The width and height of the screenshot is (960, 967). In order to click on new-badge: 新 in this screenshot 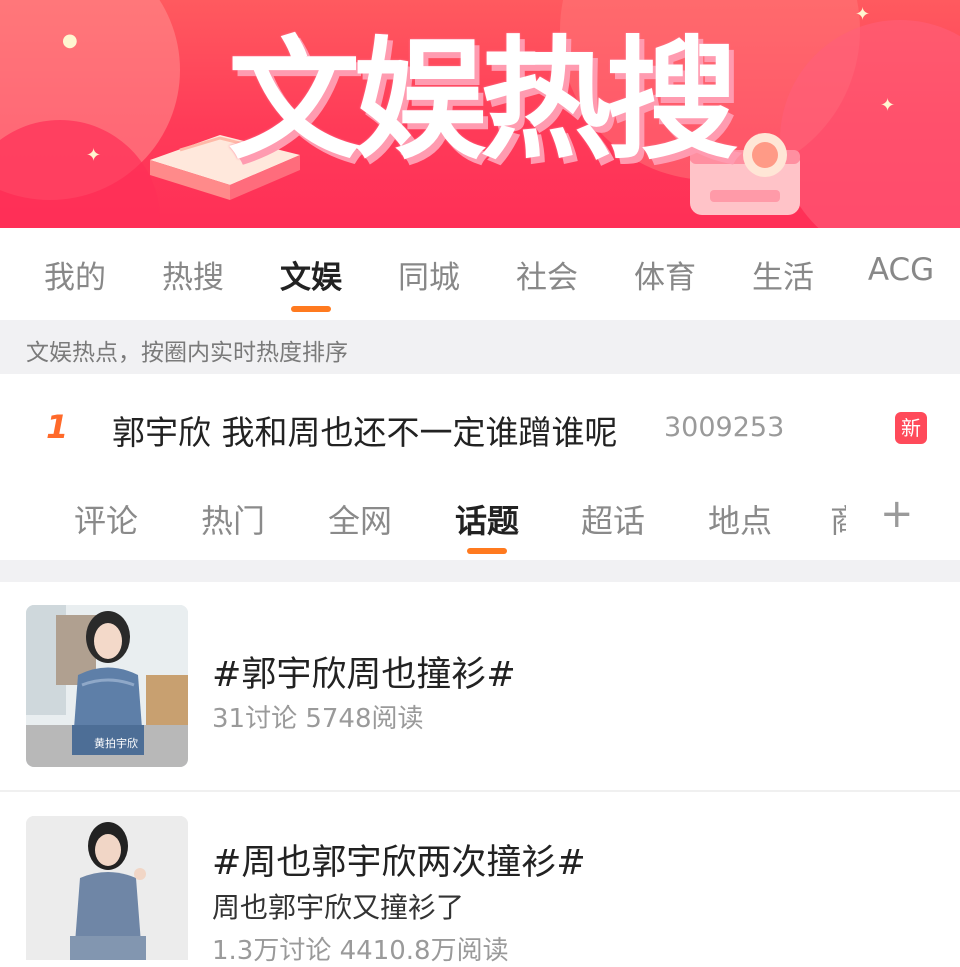, I will do `click(911, 428)`.